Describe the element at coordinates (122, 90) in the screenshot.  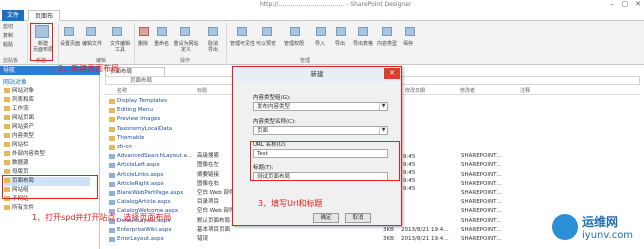
I see `col-name: 名称` at that location.